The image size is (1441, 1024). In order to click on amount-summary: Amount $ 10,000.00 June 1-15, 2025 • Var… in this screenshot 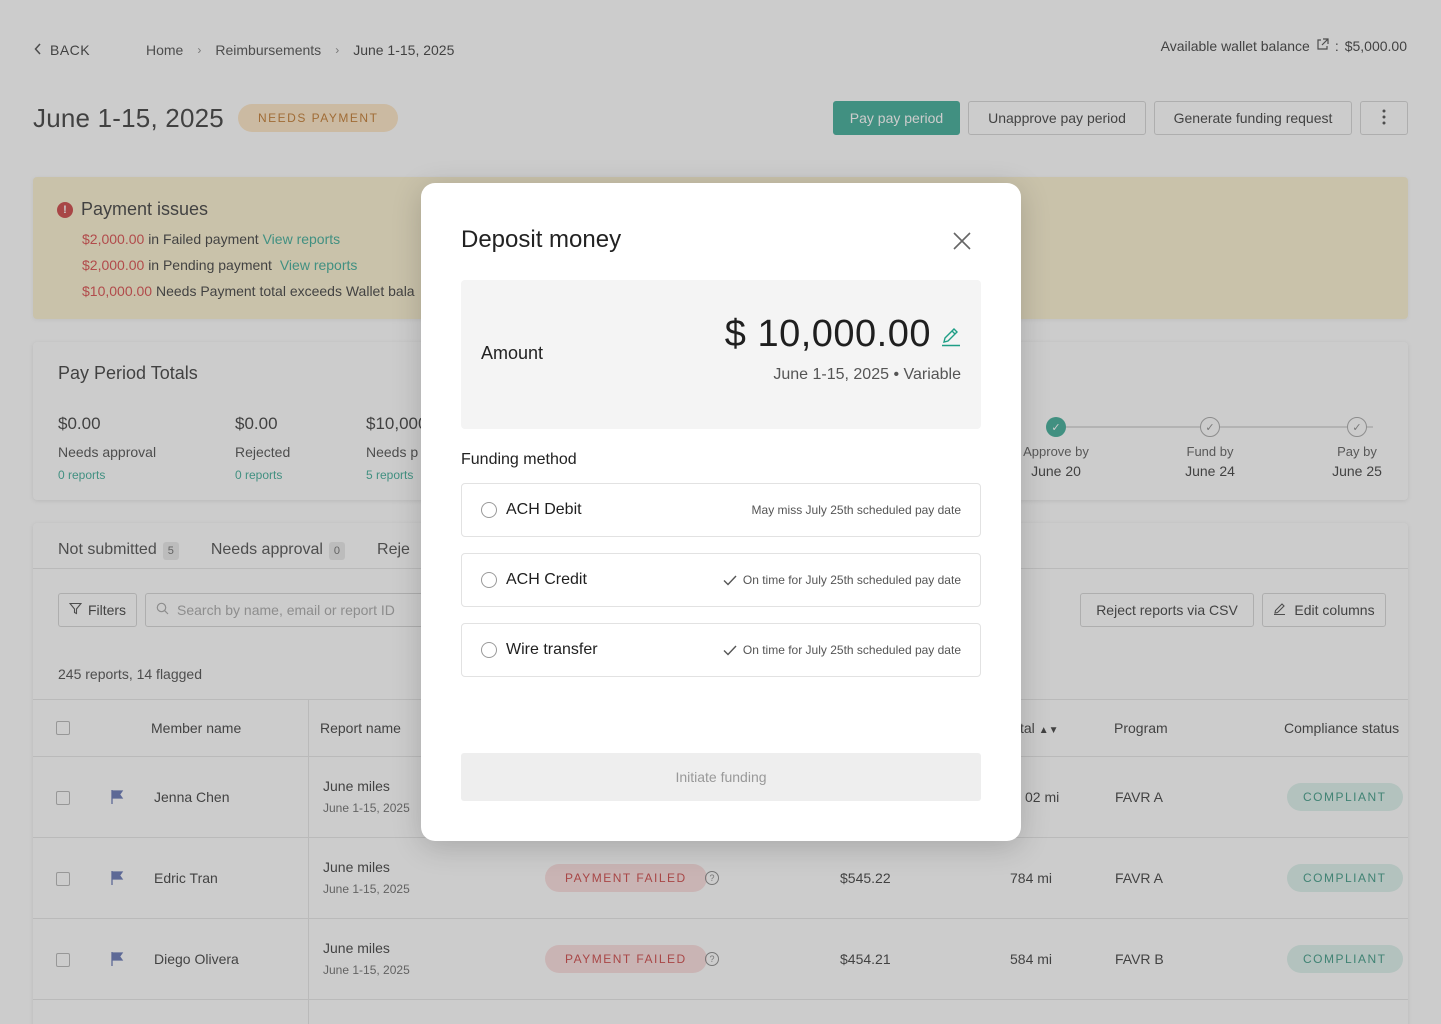, I will do `click(721, 354)`.